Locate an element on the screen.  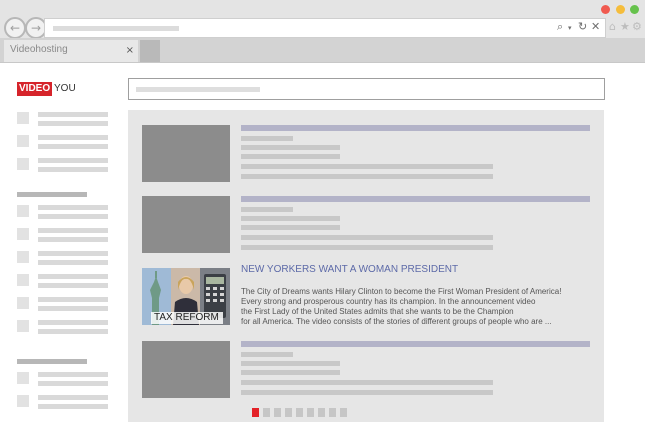
logo-video-text: VIDEO is located at coordinates (35, 89).